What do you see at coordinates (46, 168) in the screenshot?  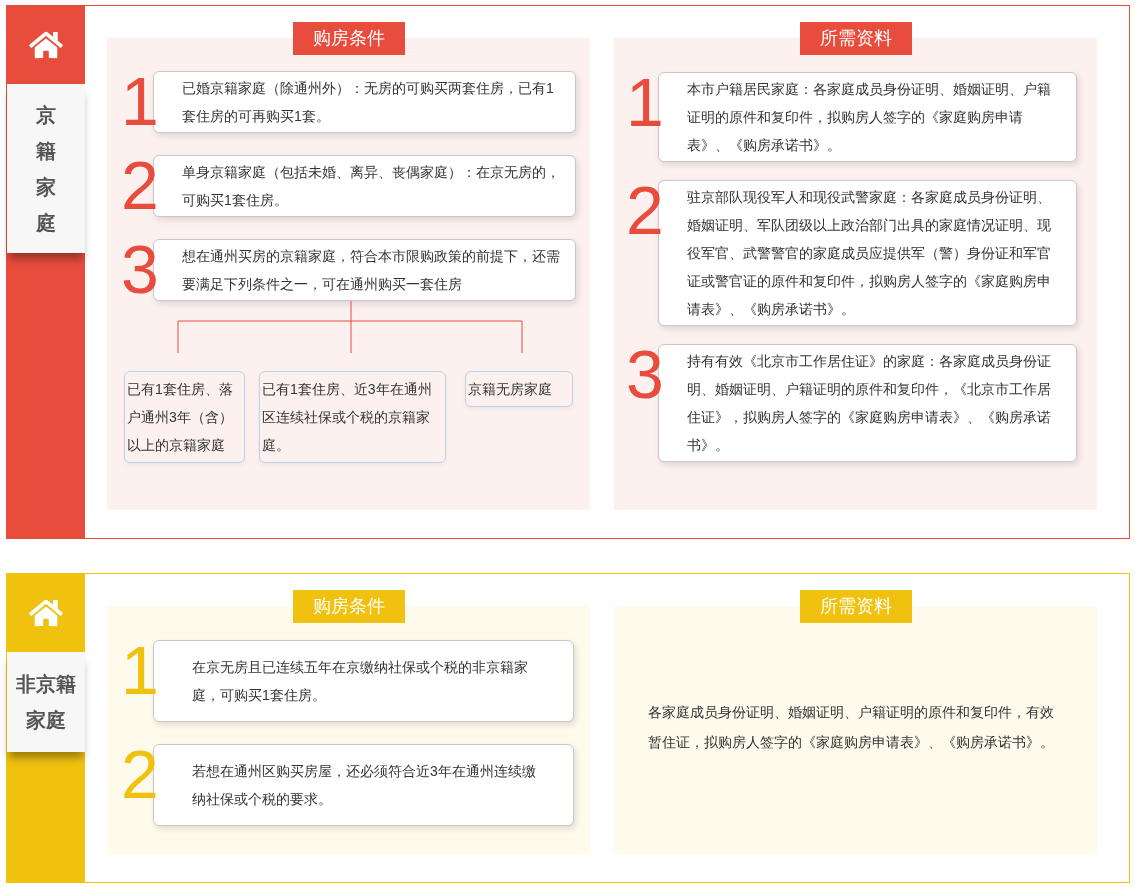 I see `category-label: 京籍家庭` at bounding box center [46, 168].